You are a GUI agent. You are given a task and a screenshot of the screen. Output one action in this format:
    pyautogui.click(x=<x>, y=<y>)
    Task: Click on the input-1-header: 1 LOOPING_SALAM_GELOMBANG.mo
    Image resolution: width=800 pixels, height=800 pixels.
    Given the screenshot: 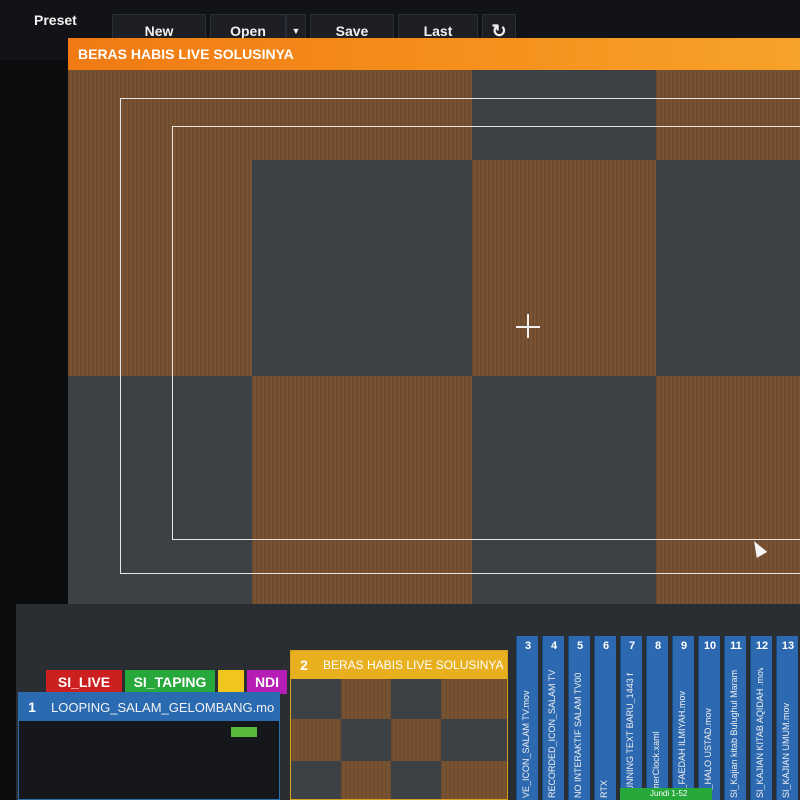 What is the action you would take?
    pyautogui.click(x=149, y=707)
    